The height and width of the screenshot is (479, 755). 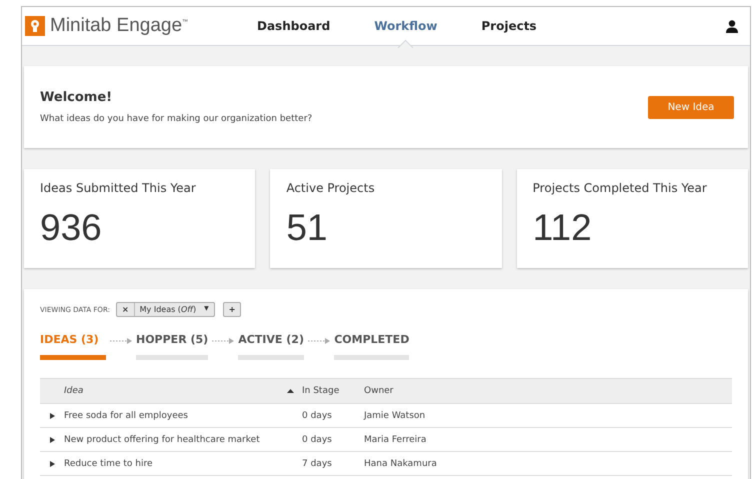 I want to click on nav-tab: Dashboard, so click(x=293, y=26).